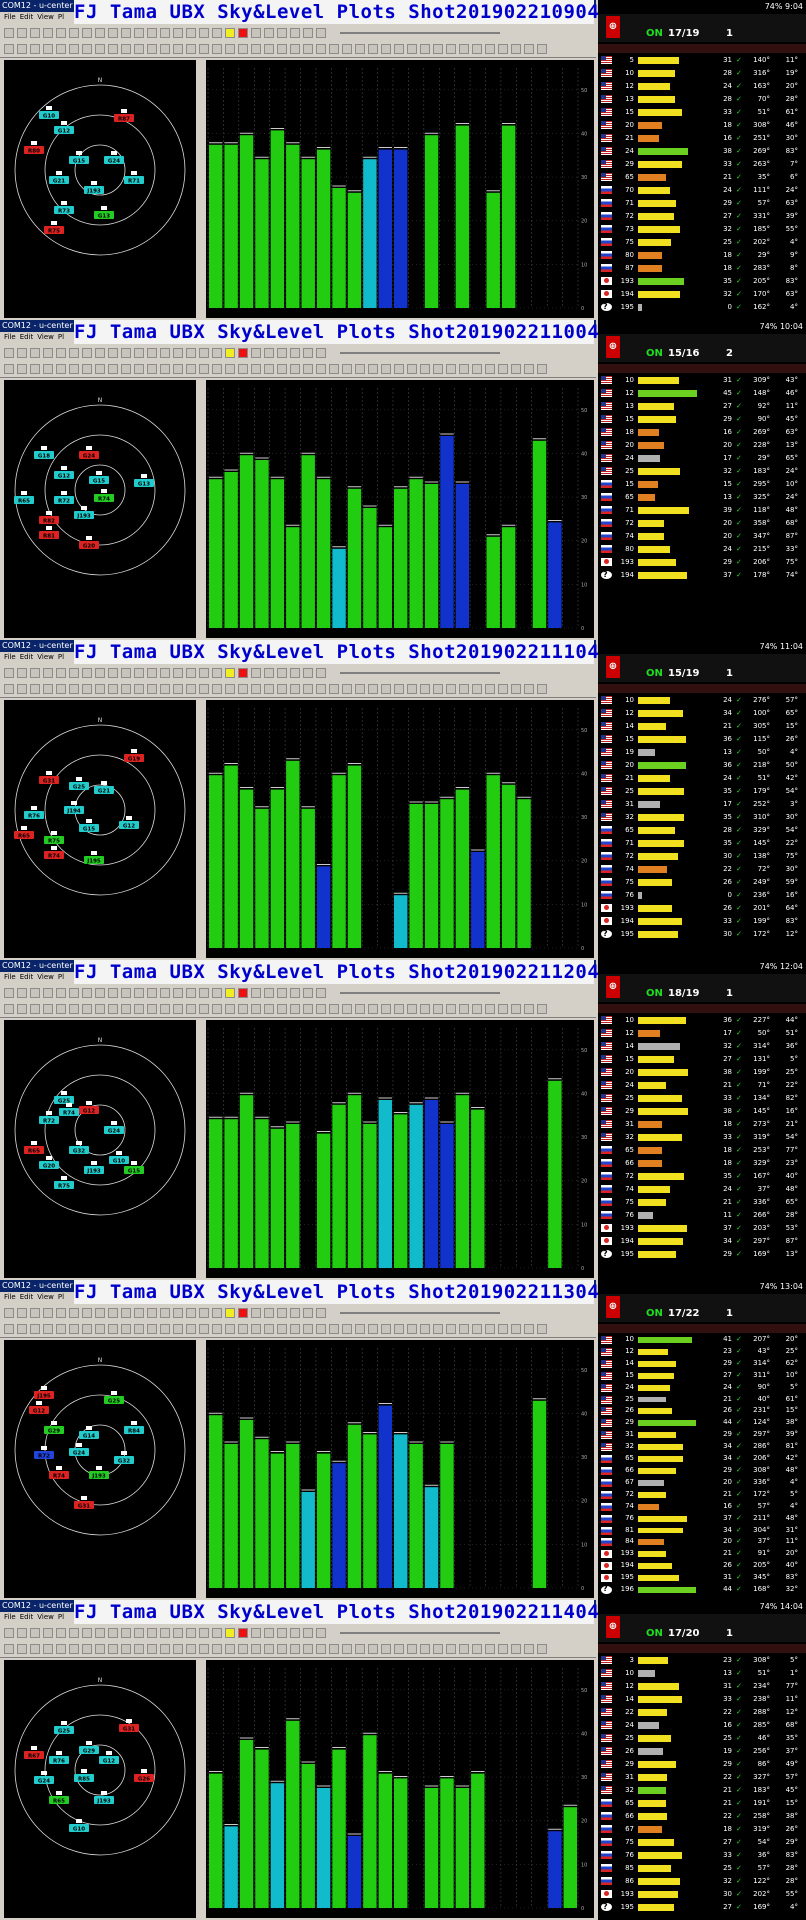 The height and width of the screenshot is (1920, 806). I want to click on menu-item: File, so click(10, 1617).